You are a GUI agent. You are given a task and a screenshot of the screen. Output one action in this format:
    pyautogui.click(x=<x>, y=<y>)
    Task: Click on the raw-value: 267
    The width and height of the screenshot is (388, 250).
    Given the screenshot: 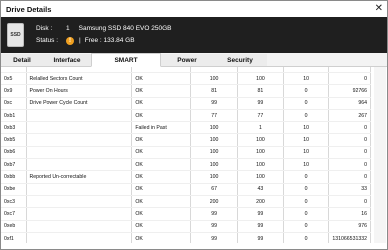 What is the action you would take?
    pyautogui.click(x=349, y=116)
    